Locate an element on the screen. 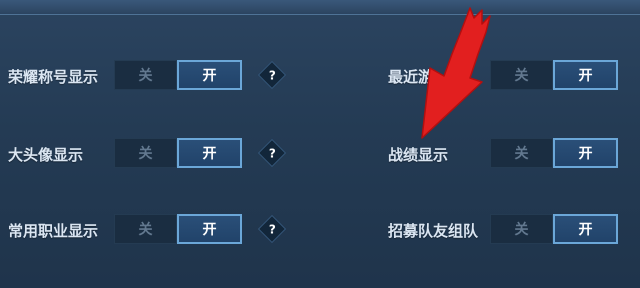  setting-label-recruit-teammates: 招募队友组队 is located at coordinates (433, 231).